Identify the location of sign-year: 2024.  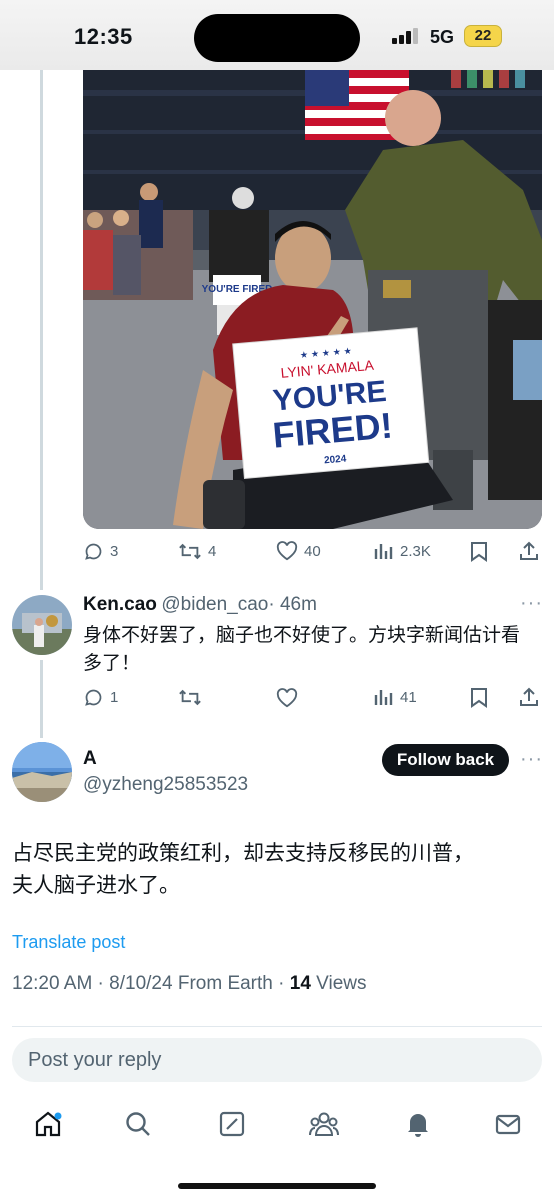
(336, 459).